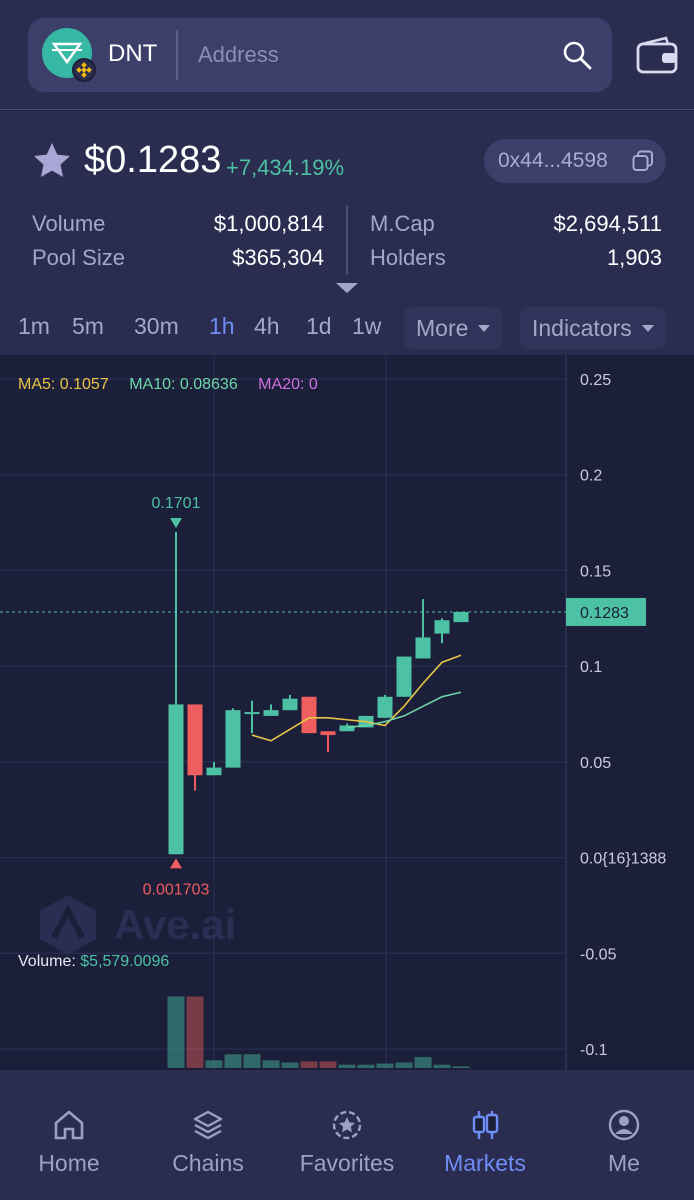  I want to click on nav-home-label: Home, so click(69, 1163).